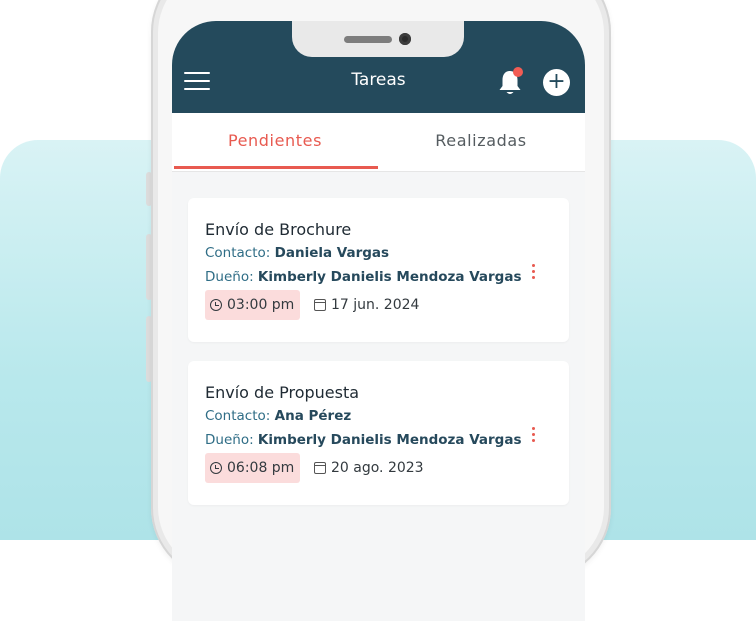 Image resolution: width=756 pixels, height=621 pixels. Describe the element at coordinates (518, 72) in the screenshot. I see `notification-dot` at that location.